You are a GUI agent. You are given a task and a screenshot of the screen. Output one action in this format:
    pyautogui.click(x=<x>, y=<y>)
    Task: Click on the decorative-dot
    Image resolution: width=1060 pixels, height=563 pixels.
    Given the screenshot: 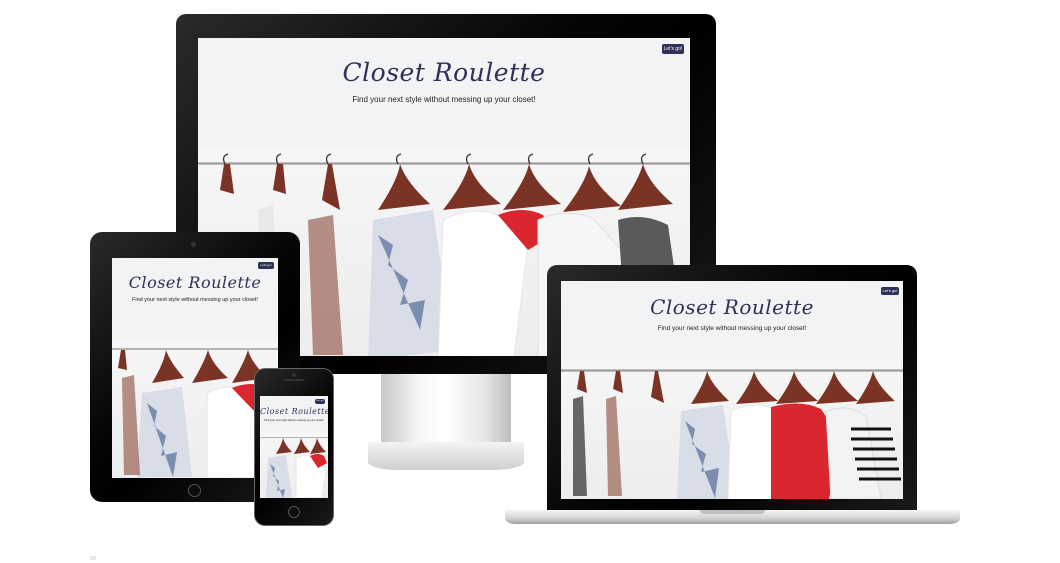 What is the action you would take?
    pyautogui.click(x=93, y=558)
    